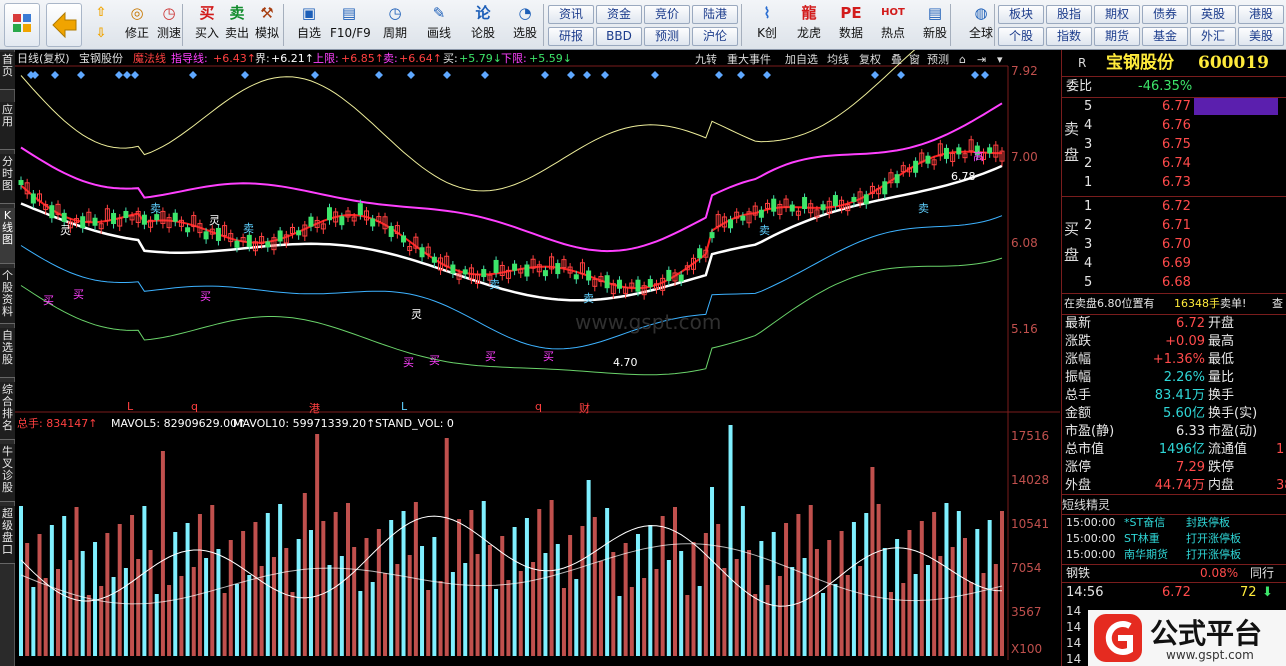 The height and width of the screenshot is (666, 1286). Describe the element at coordinates (571, 36) in the screenshot. I see `quick-button: 研报` at that location.